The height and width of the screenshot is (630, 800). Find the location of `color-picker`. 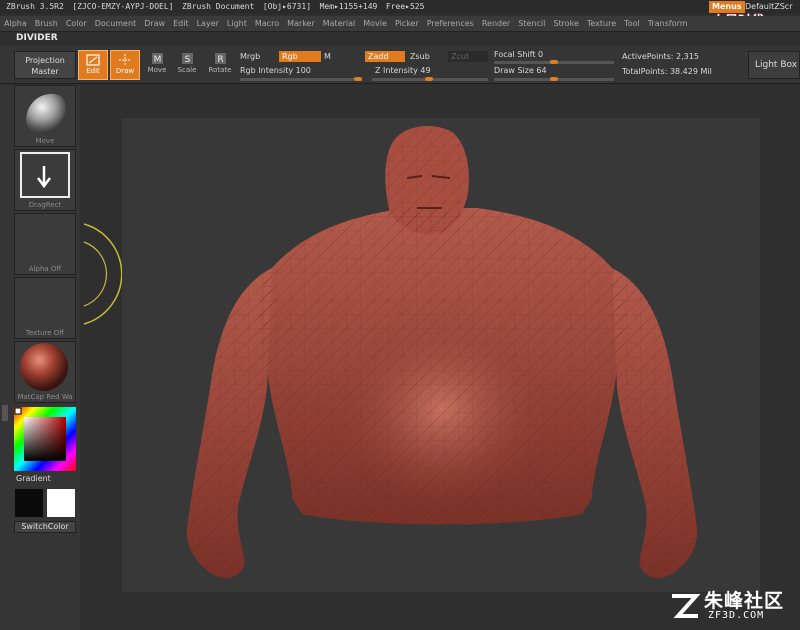

color-picker is located at coordinates (45, 439).